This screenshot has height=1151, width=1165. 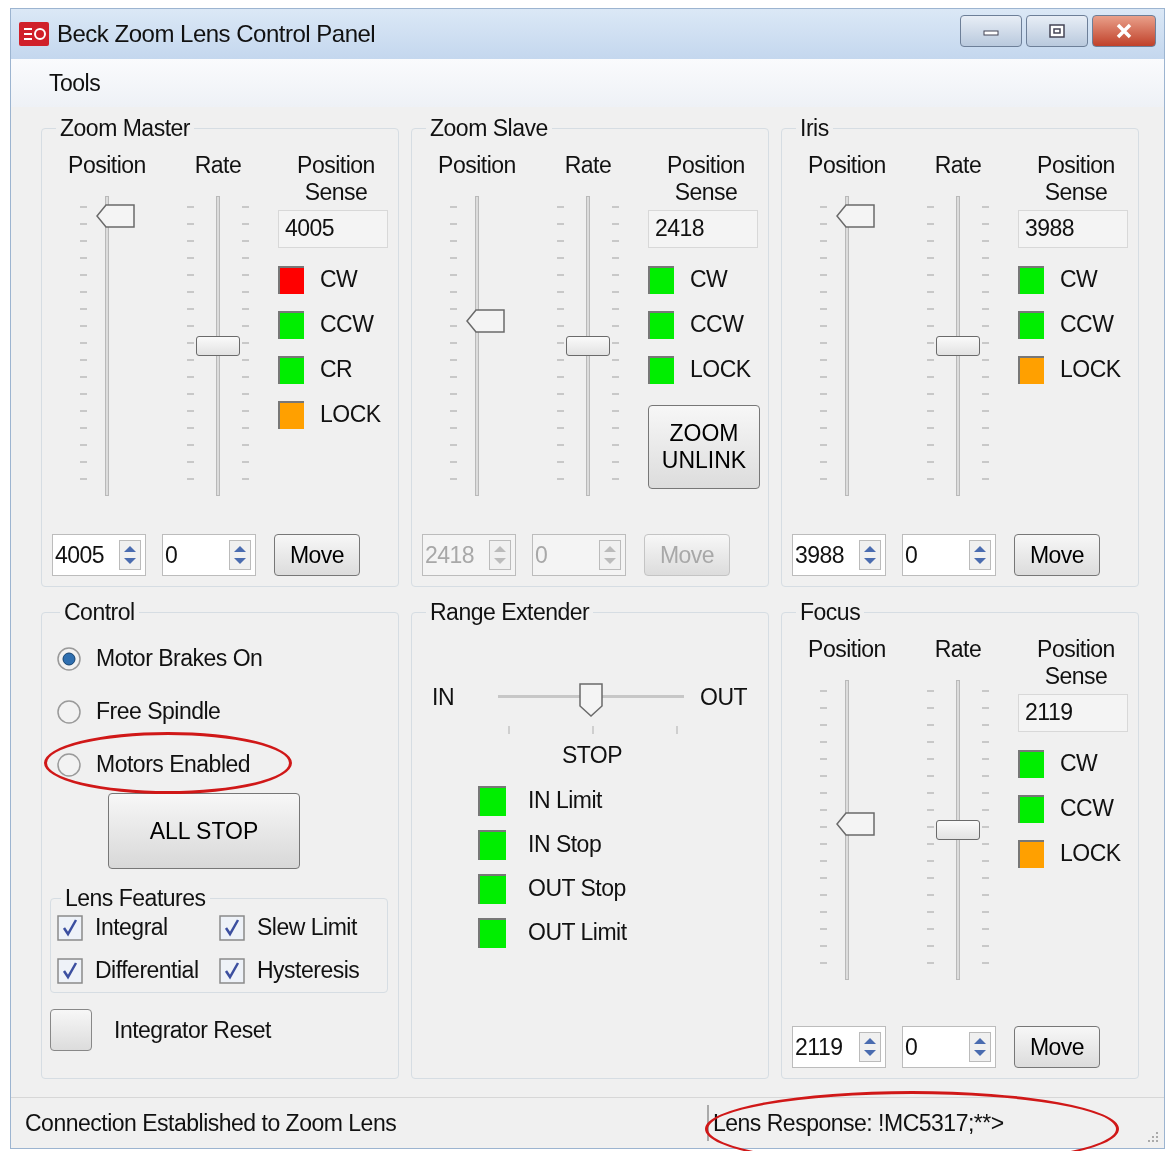 I want to click on all-stop-button: ALL STOP, so click(x=204, y=831).